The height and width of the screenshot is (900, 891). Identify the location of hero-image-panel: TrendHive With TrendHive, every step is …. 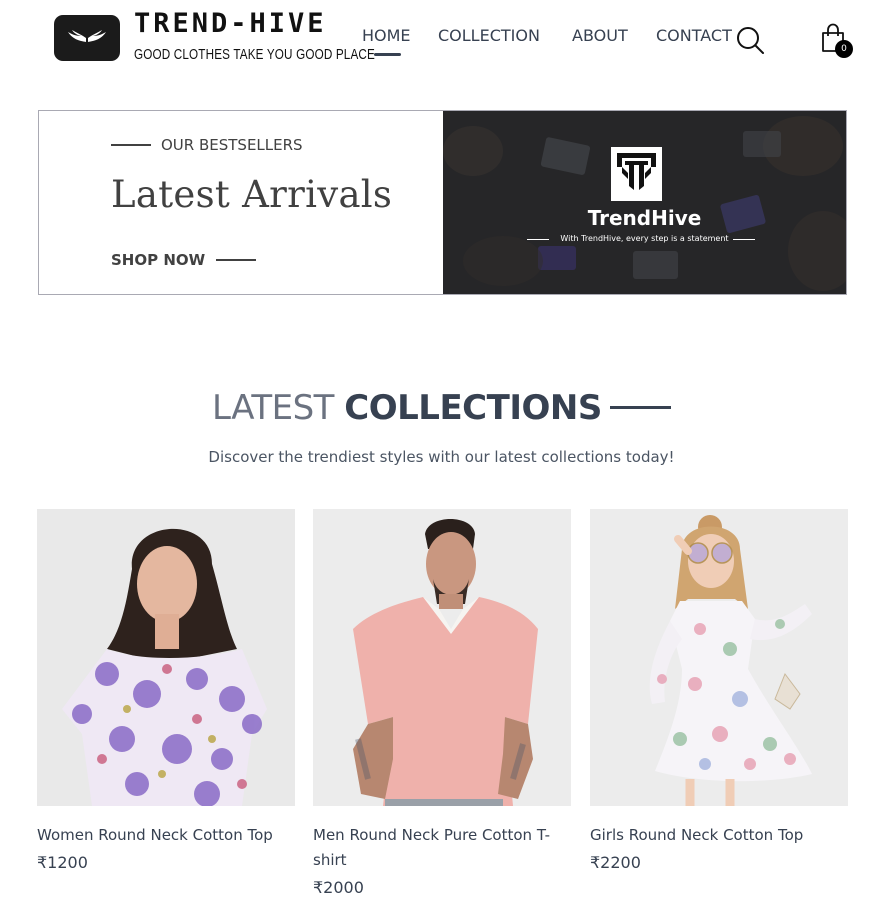
(644, 202).